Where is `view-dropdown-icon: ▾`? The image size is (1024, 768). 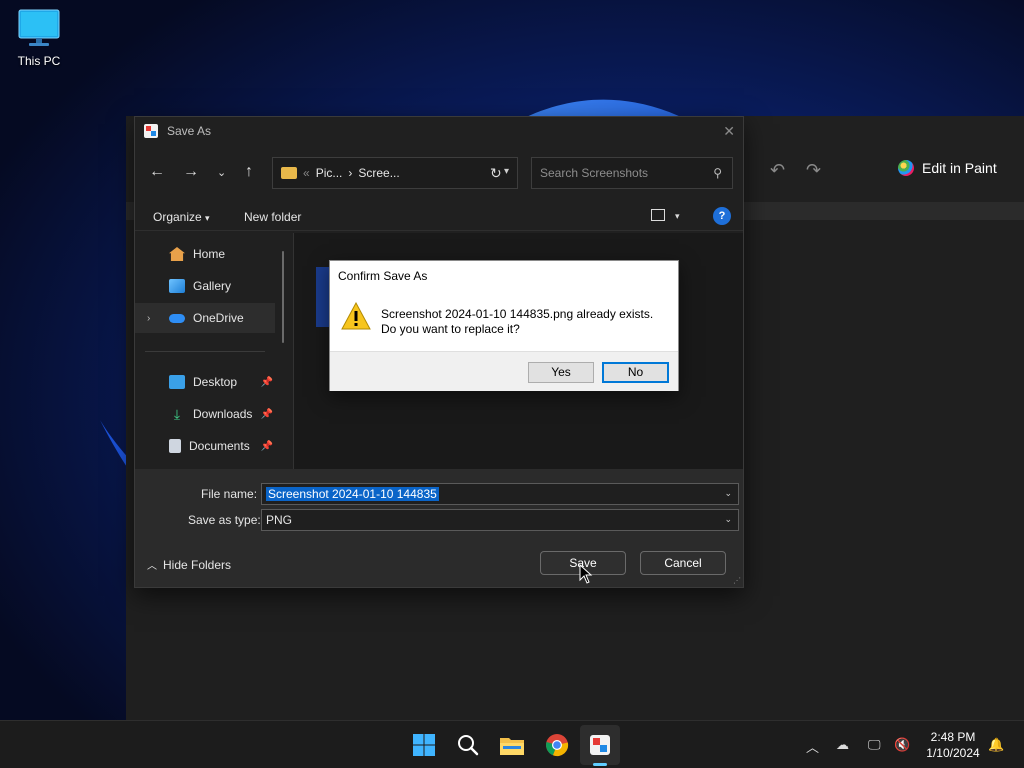
view-dropdown-icon: ▾ is located at coordinates (677, 216).